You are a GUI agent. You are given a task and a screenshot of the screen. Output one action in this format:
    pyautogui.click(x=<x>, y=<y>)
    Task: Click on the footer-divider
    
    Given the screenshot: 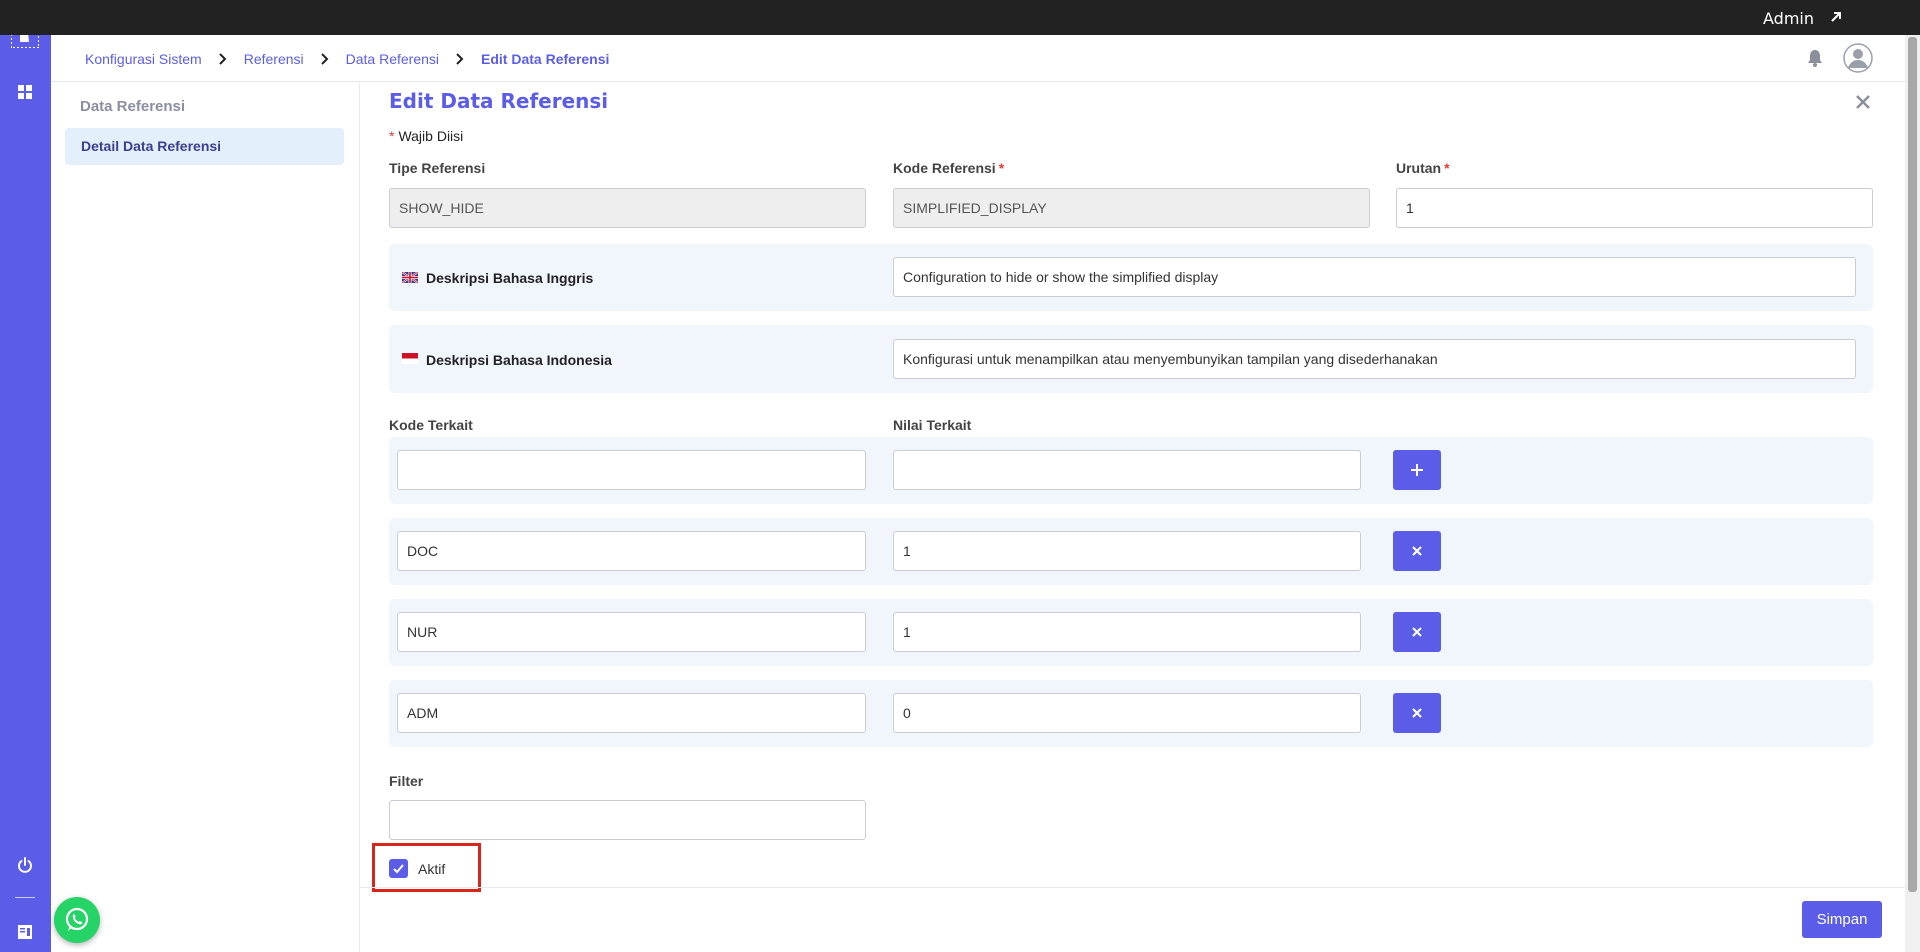 What is the action you would take?
    pyautogui.click(x=1132, y=887)
    